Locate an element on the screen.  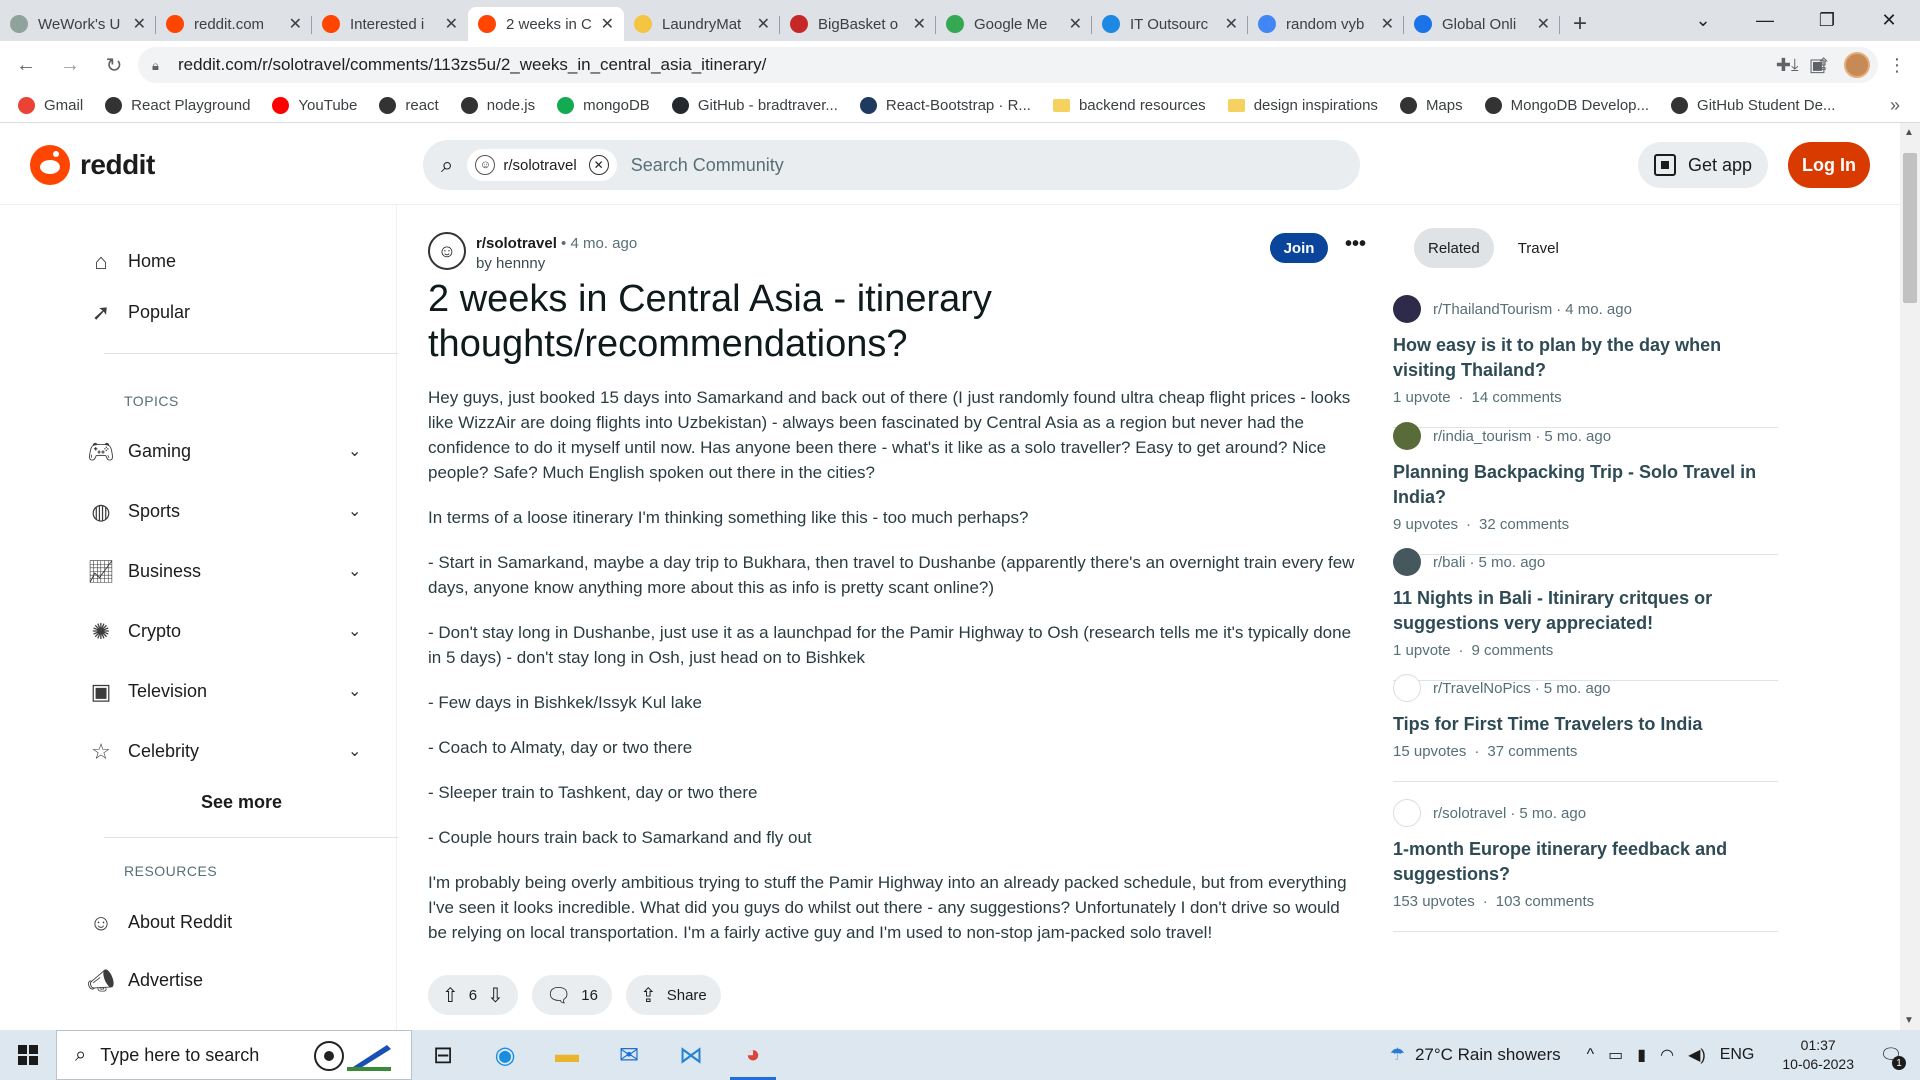
topic-business: 📈︎ Business is located at coordinates (144, 571).